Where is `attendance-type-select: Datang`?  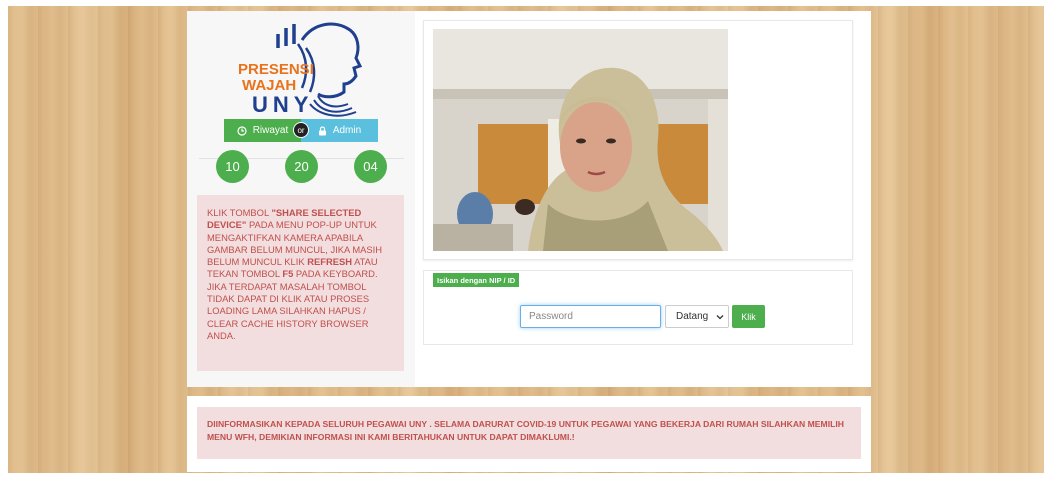
attendance-type-select: Datang is located at coordinates (697, 316).